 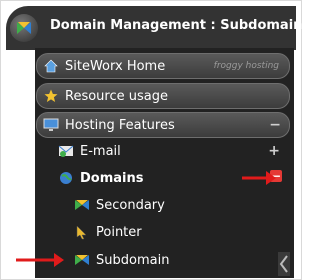 I want to click on nav-hosting-features: Hosting Features −, so click(x=163, y=125).